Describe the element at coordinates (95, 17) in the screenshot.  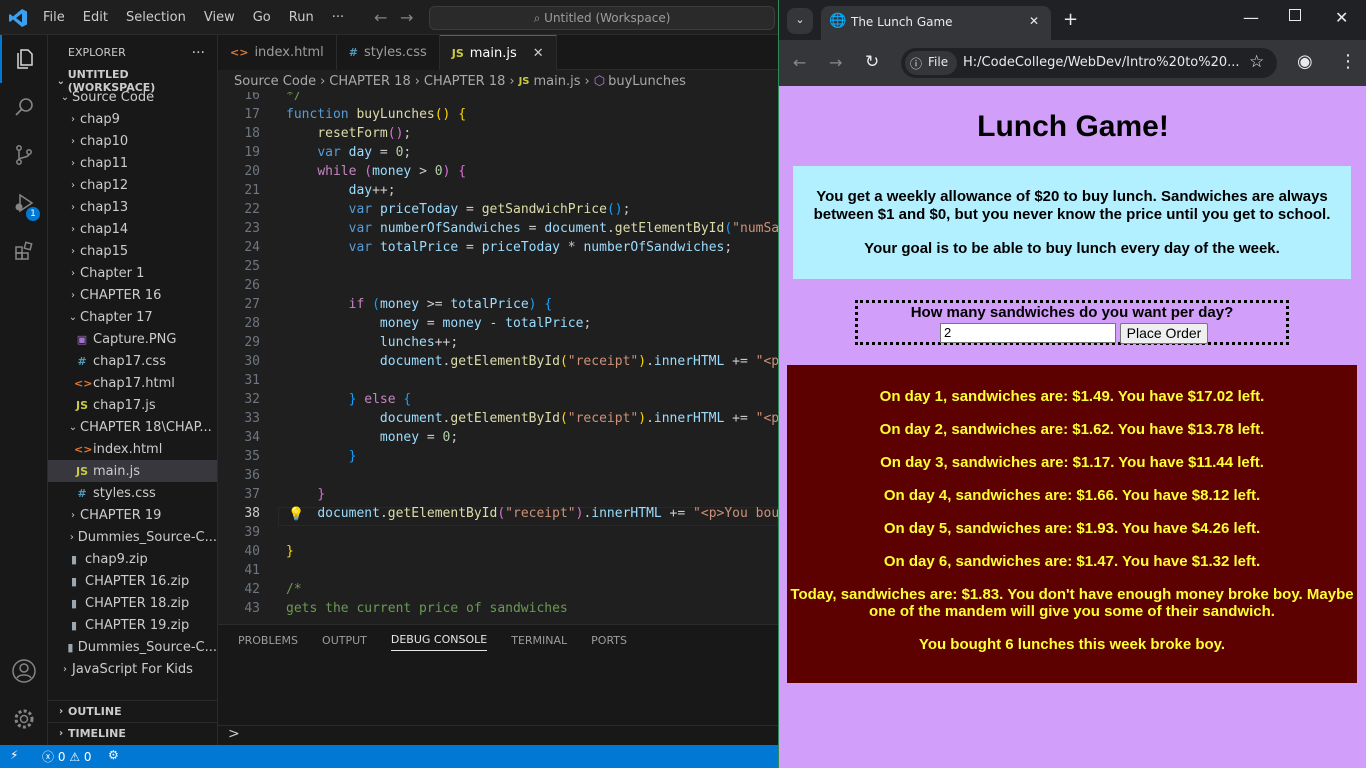
I see `menu-edit: Edit` at that location.